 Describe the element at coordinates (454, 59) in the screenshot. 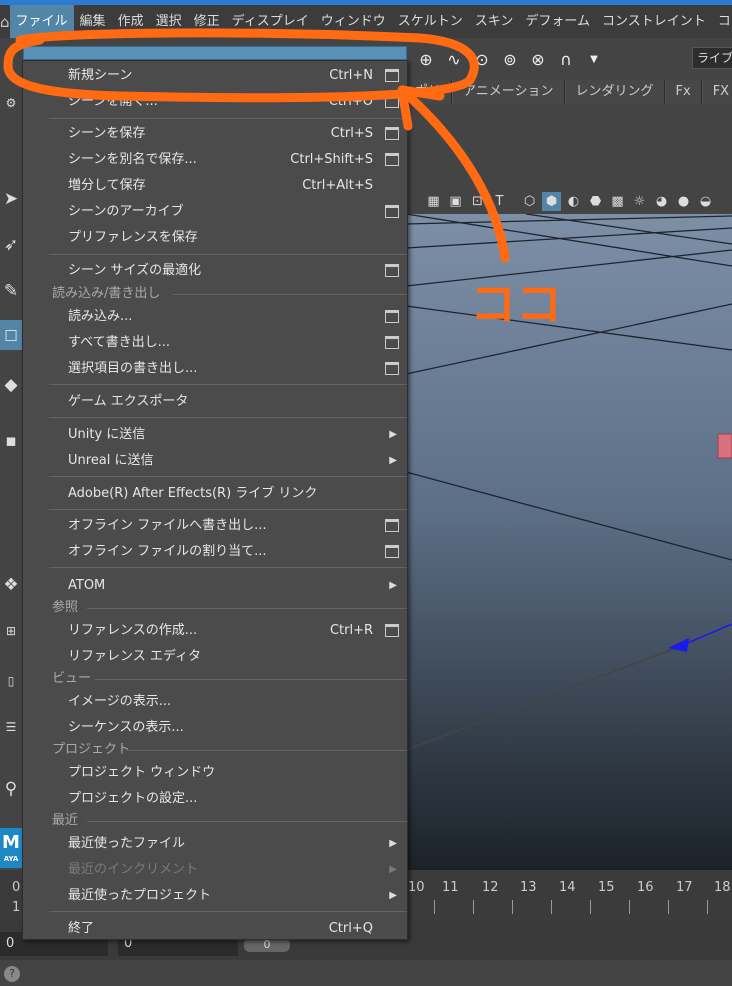

I see `snap-curve-icon: ∿` at that location.